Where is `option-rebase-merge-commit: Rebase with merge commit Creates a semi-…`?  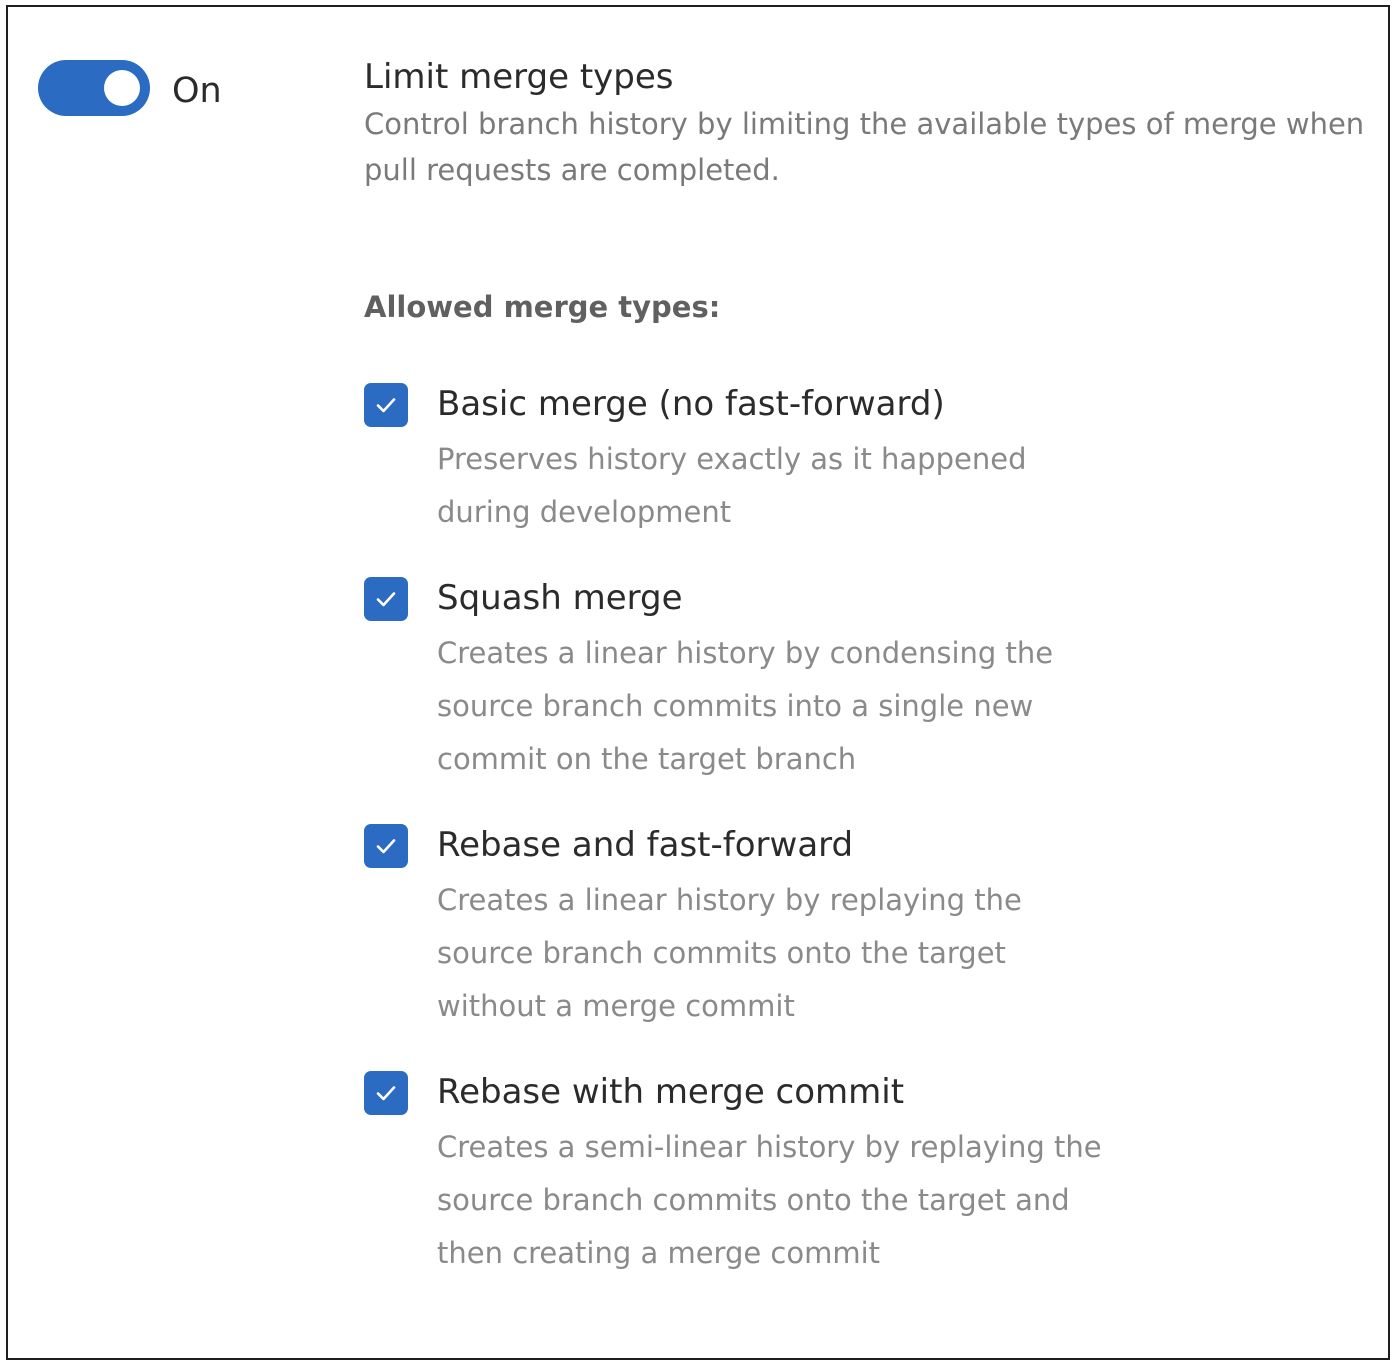
option-rebase-merge-commit: Rebase with merge commit Creates a semi-… is located at coordinates (878, 1173).